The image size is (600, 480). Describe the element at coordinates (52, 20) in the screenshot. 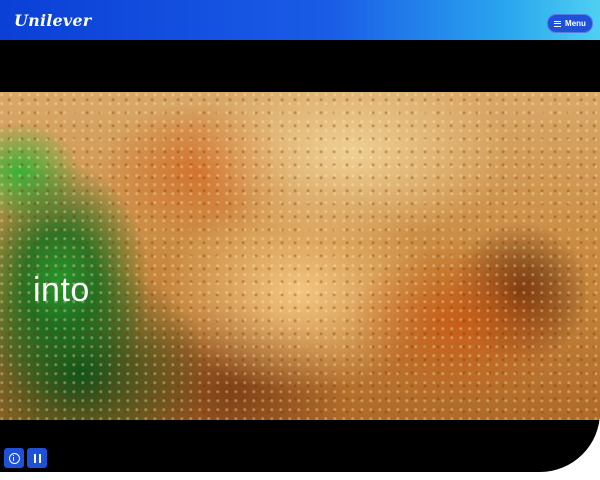

I see `unilever-logo: Unilever` at that location.